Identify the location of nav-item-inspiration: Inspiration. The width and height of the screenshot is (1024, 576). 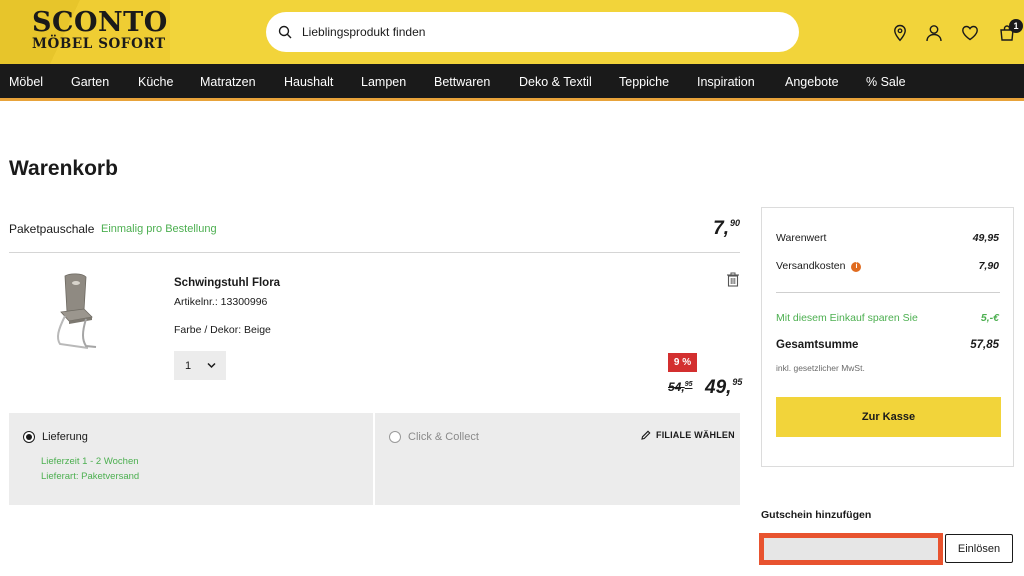
(726, 82).